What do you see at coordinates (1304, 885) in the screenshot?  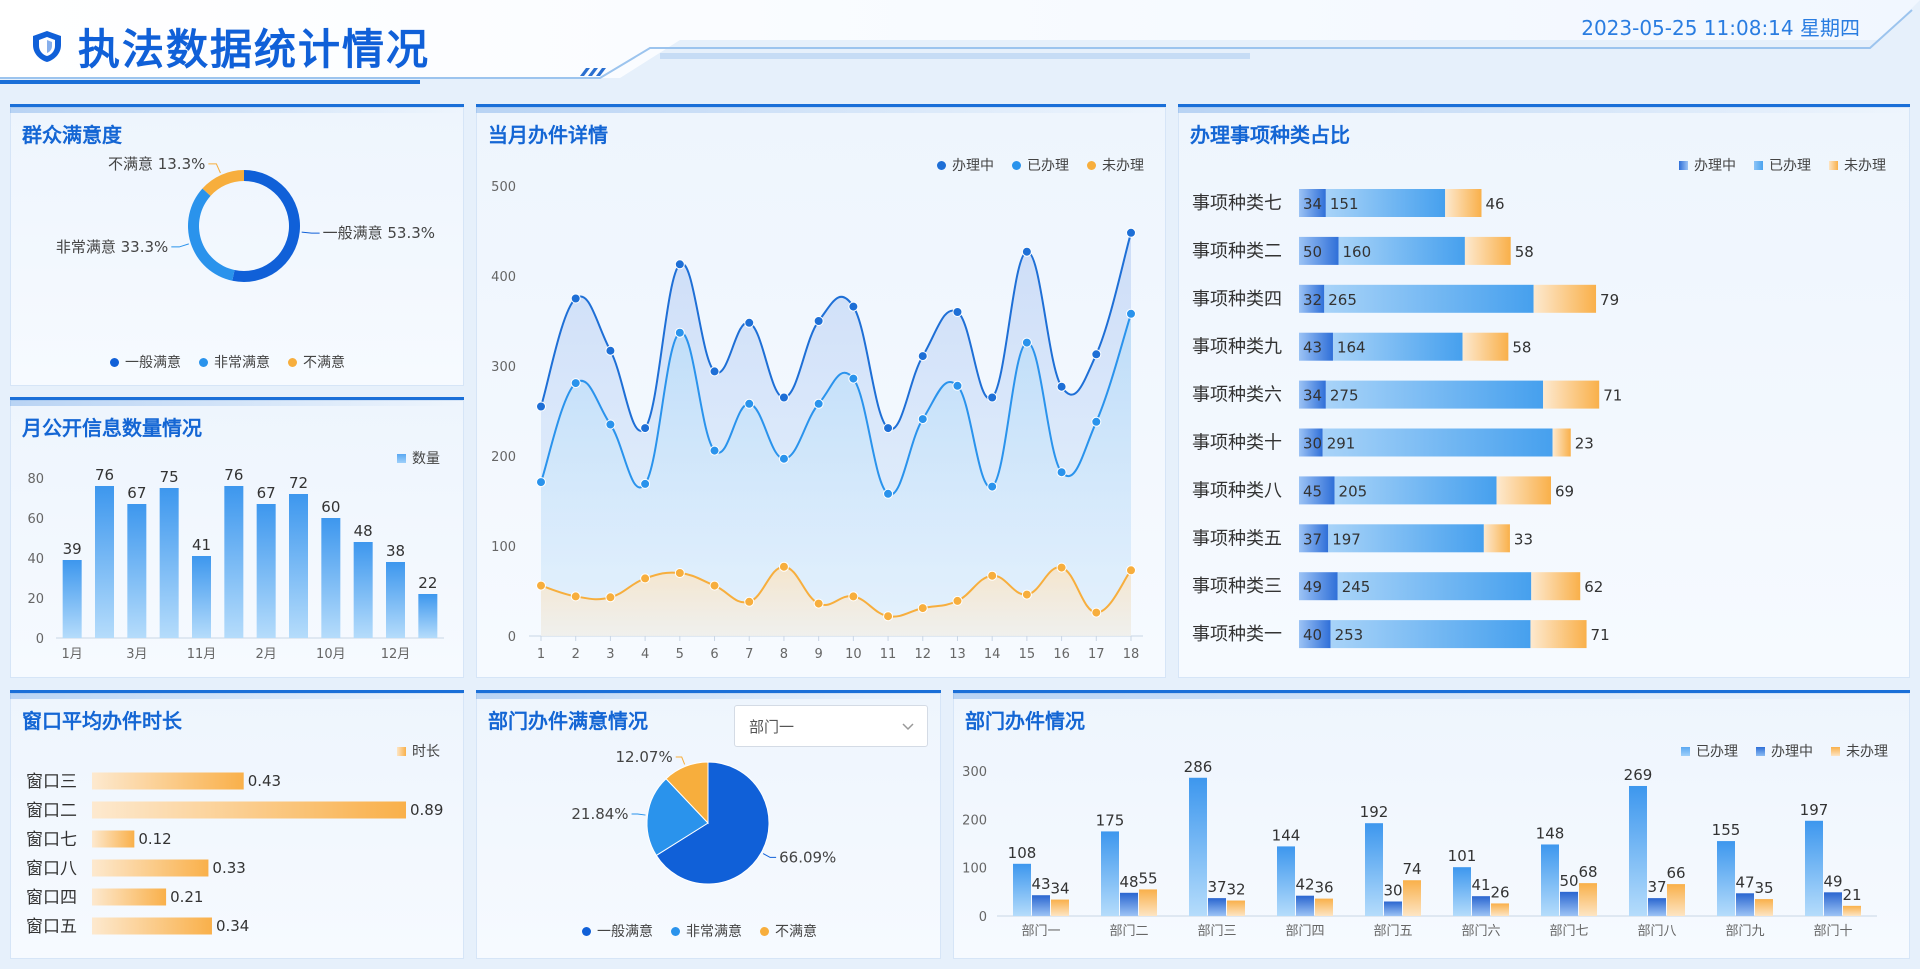 I see `data-label: 42` at bounding box center [1304, 885].